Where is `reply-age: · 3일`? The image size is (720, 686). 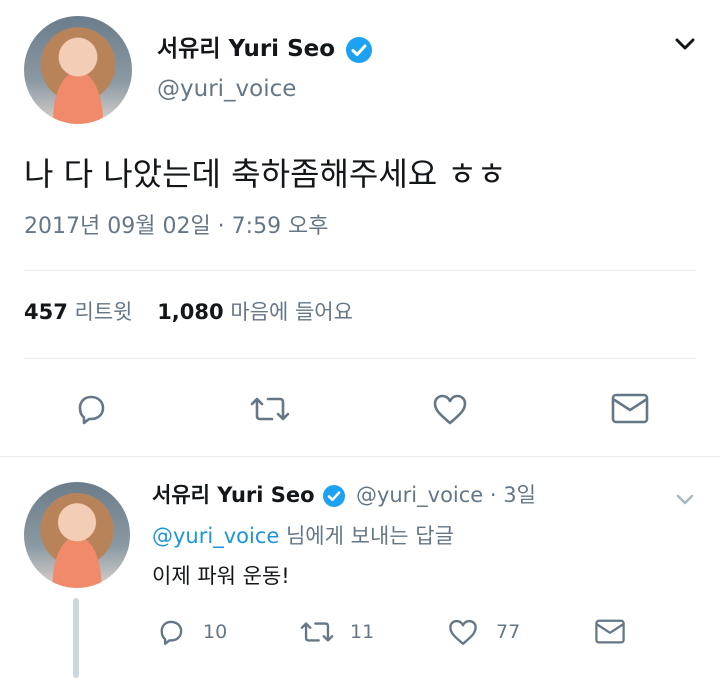 reply-age: · 3일 is located at coordinates (512, 495).